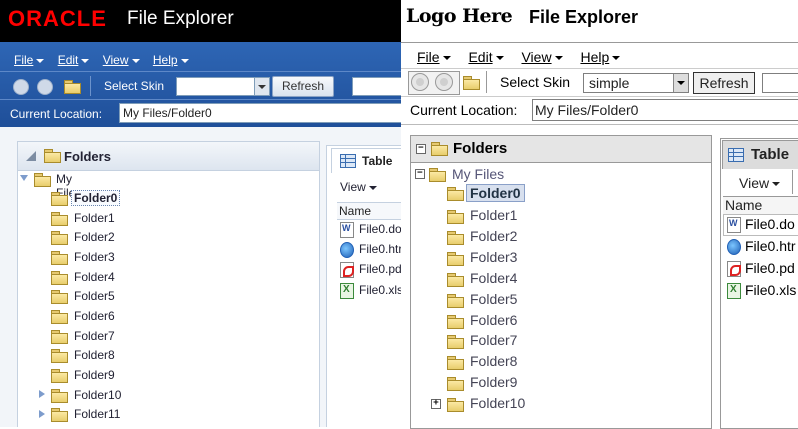  Describe the element at coordinates (52, 156) in the screenshot. I see `folders-tree-icon` at that location.